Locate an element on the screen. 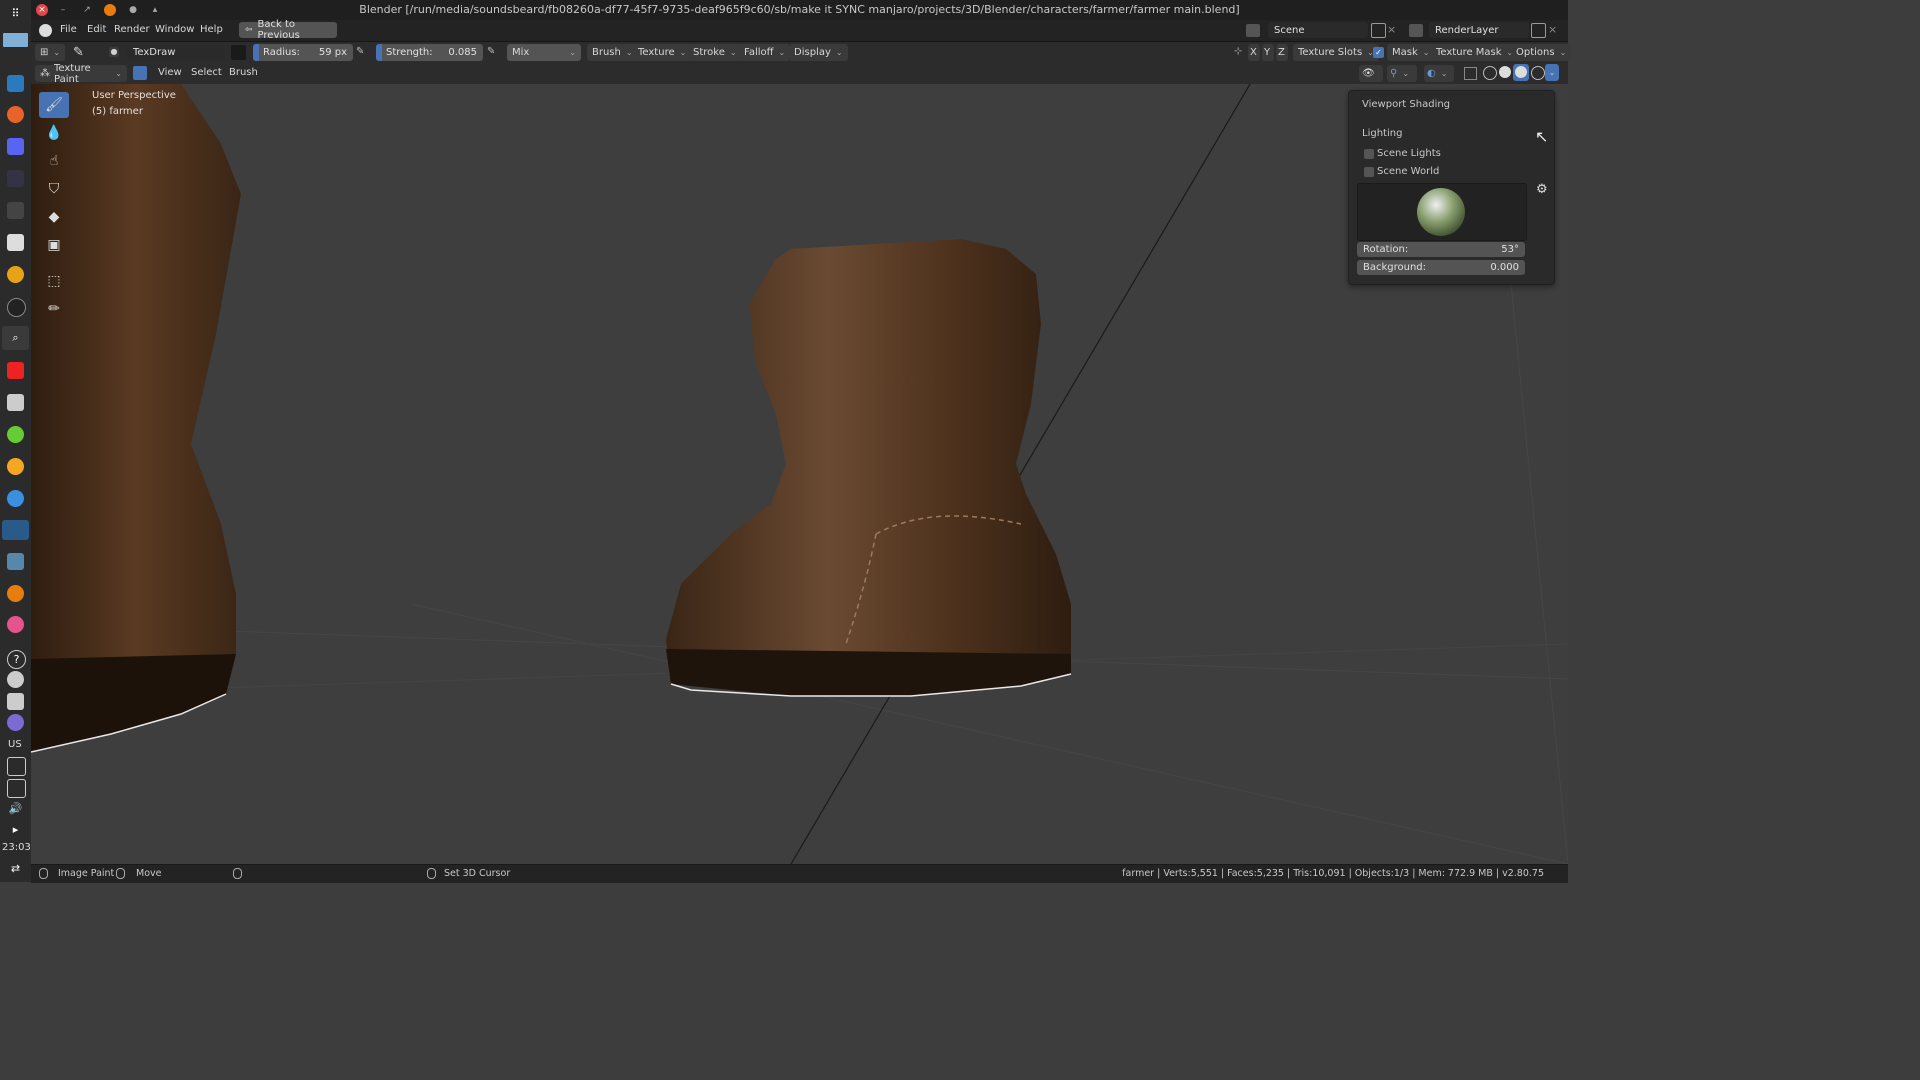  draw-tool-icon: 🖌 is located at coordinates (54, 105).